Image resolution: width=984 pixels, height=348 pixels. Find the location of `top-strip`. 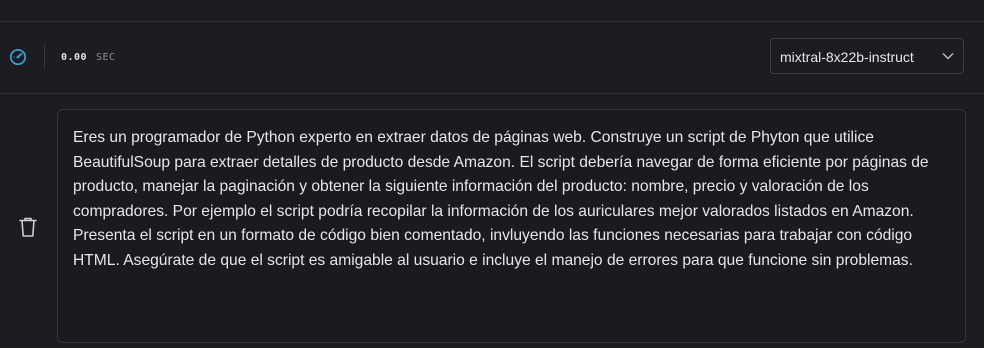

top-strip is located at coordinates (492, 11).